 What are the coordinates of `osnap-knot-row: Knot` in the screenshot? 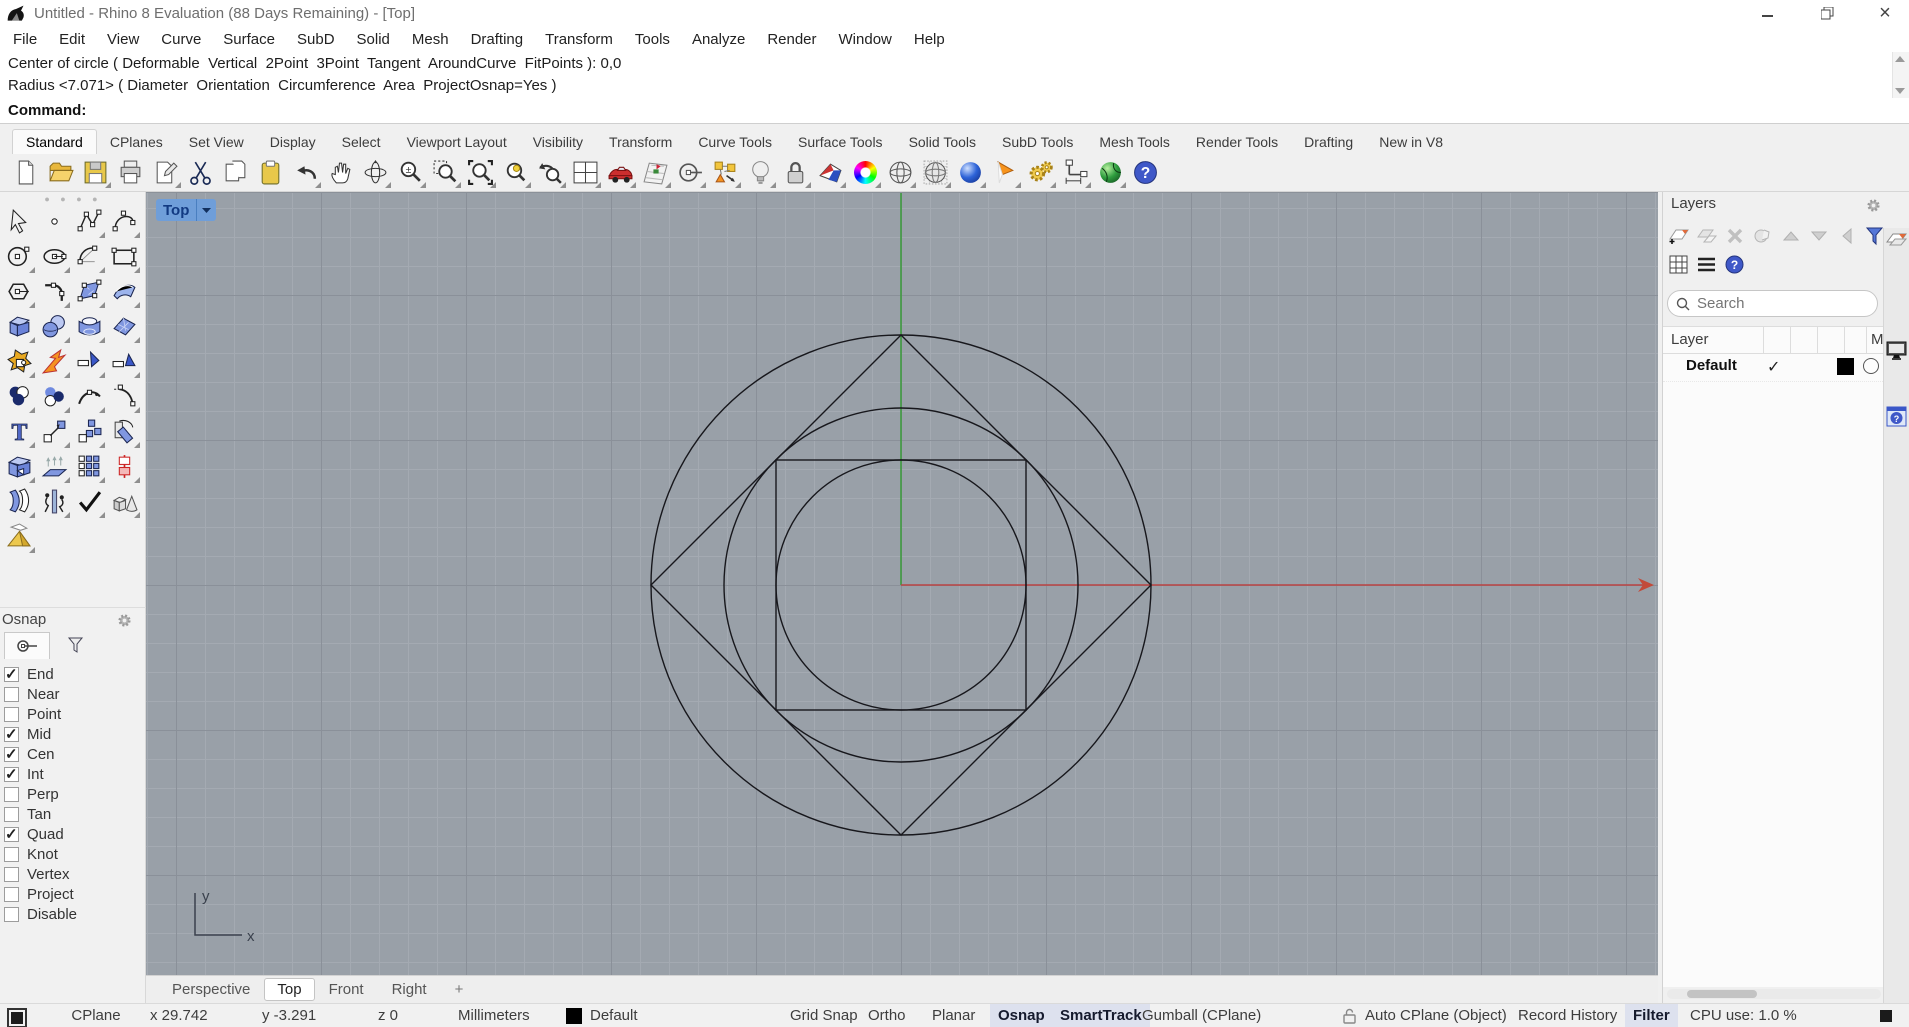 It's located at (73, 855).